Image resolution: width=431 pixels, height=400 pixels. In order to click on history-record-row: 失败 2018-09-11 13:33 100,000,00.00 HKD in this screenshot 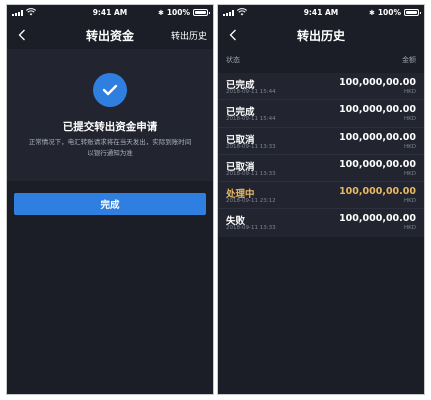, I will do `click(321, 222)`.